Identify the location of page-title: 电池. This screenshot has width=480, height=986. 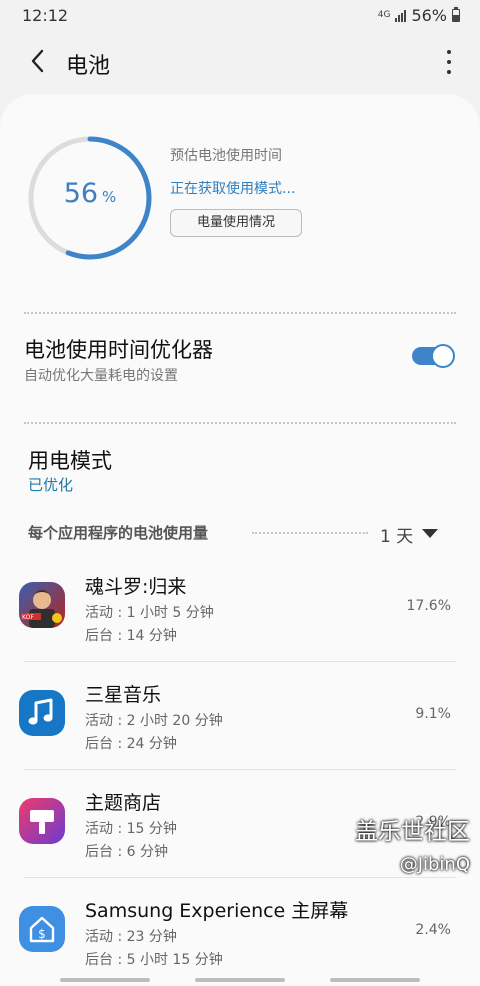
(88, 66).